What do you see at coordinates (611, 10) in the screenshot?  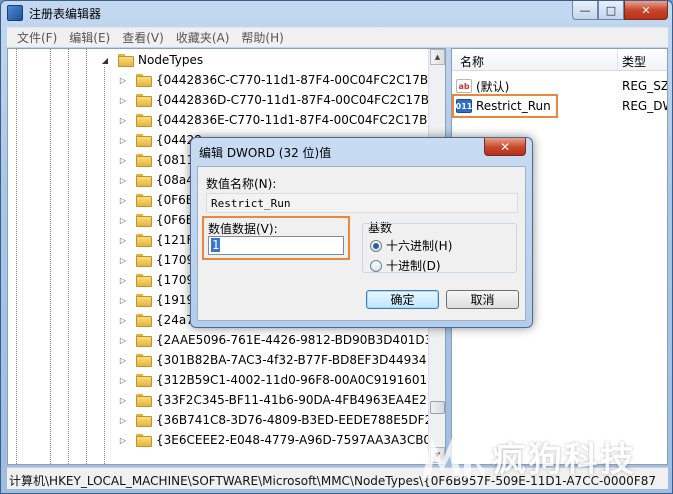 I see `maximize-button: □` at bounding box center [611, 10].